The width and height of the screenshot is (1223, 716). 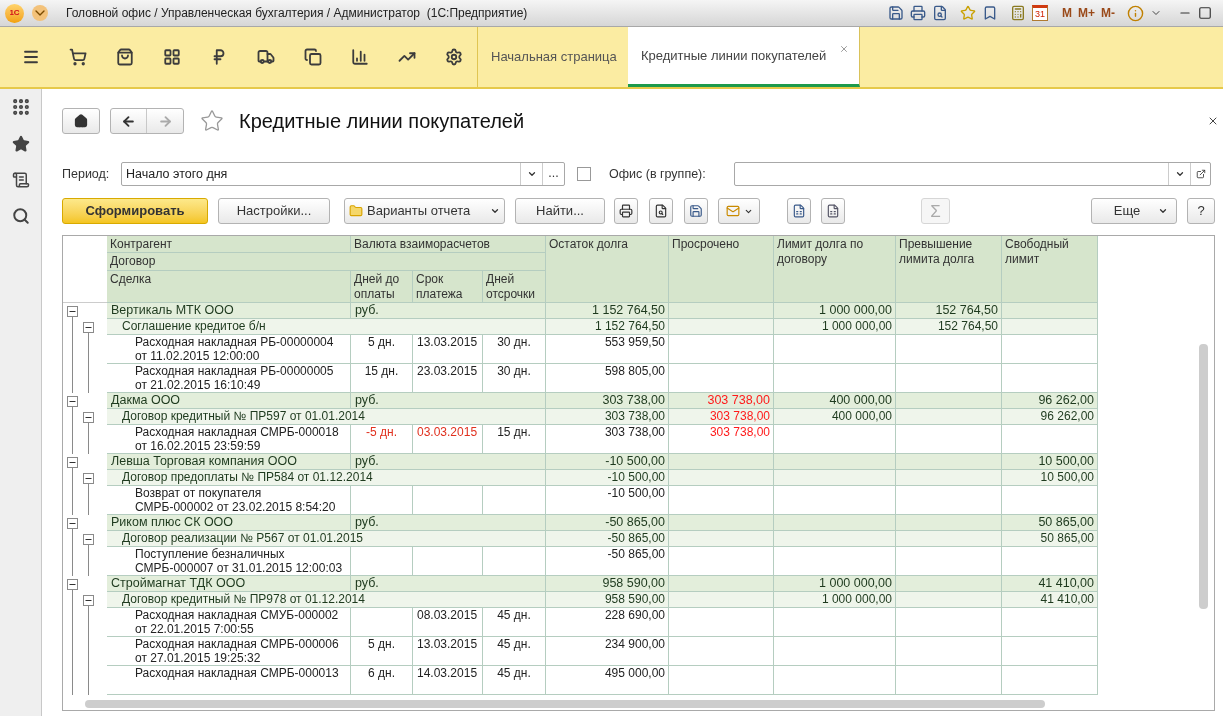 What do you see at coordinates (212, 121) in the screenshot?
I see `favorite-star-icon` at bounding box center [212, 121].